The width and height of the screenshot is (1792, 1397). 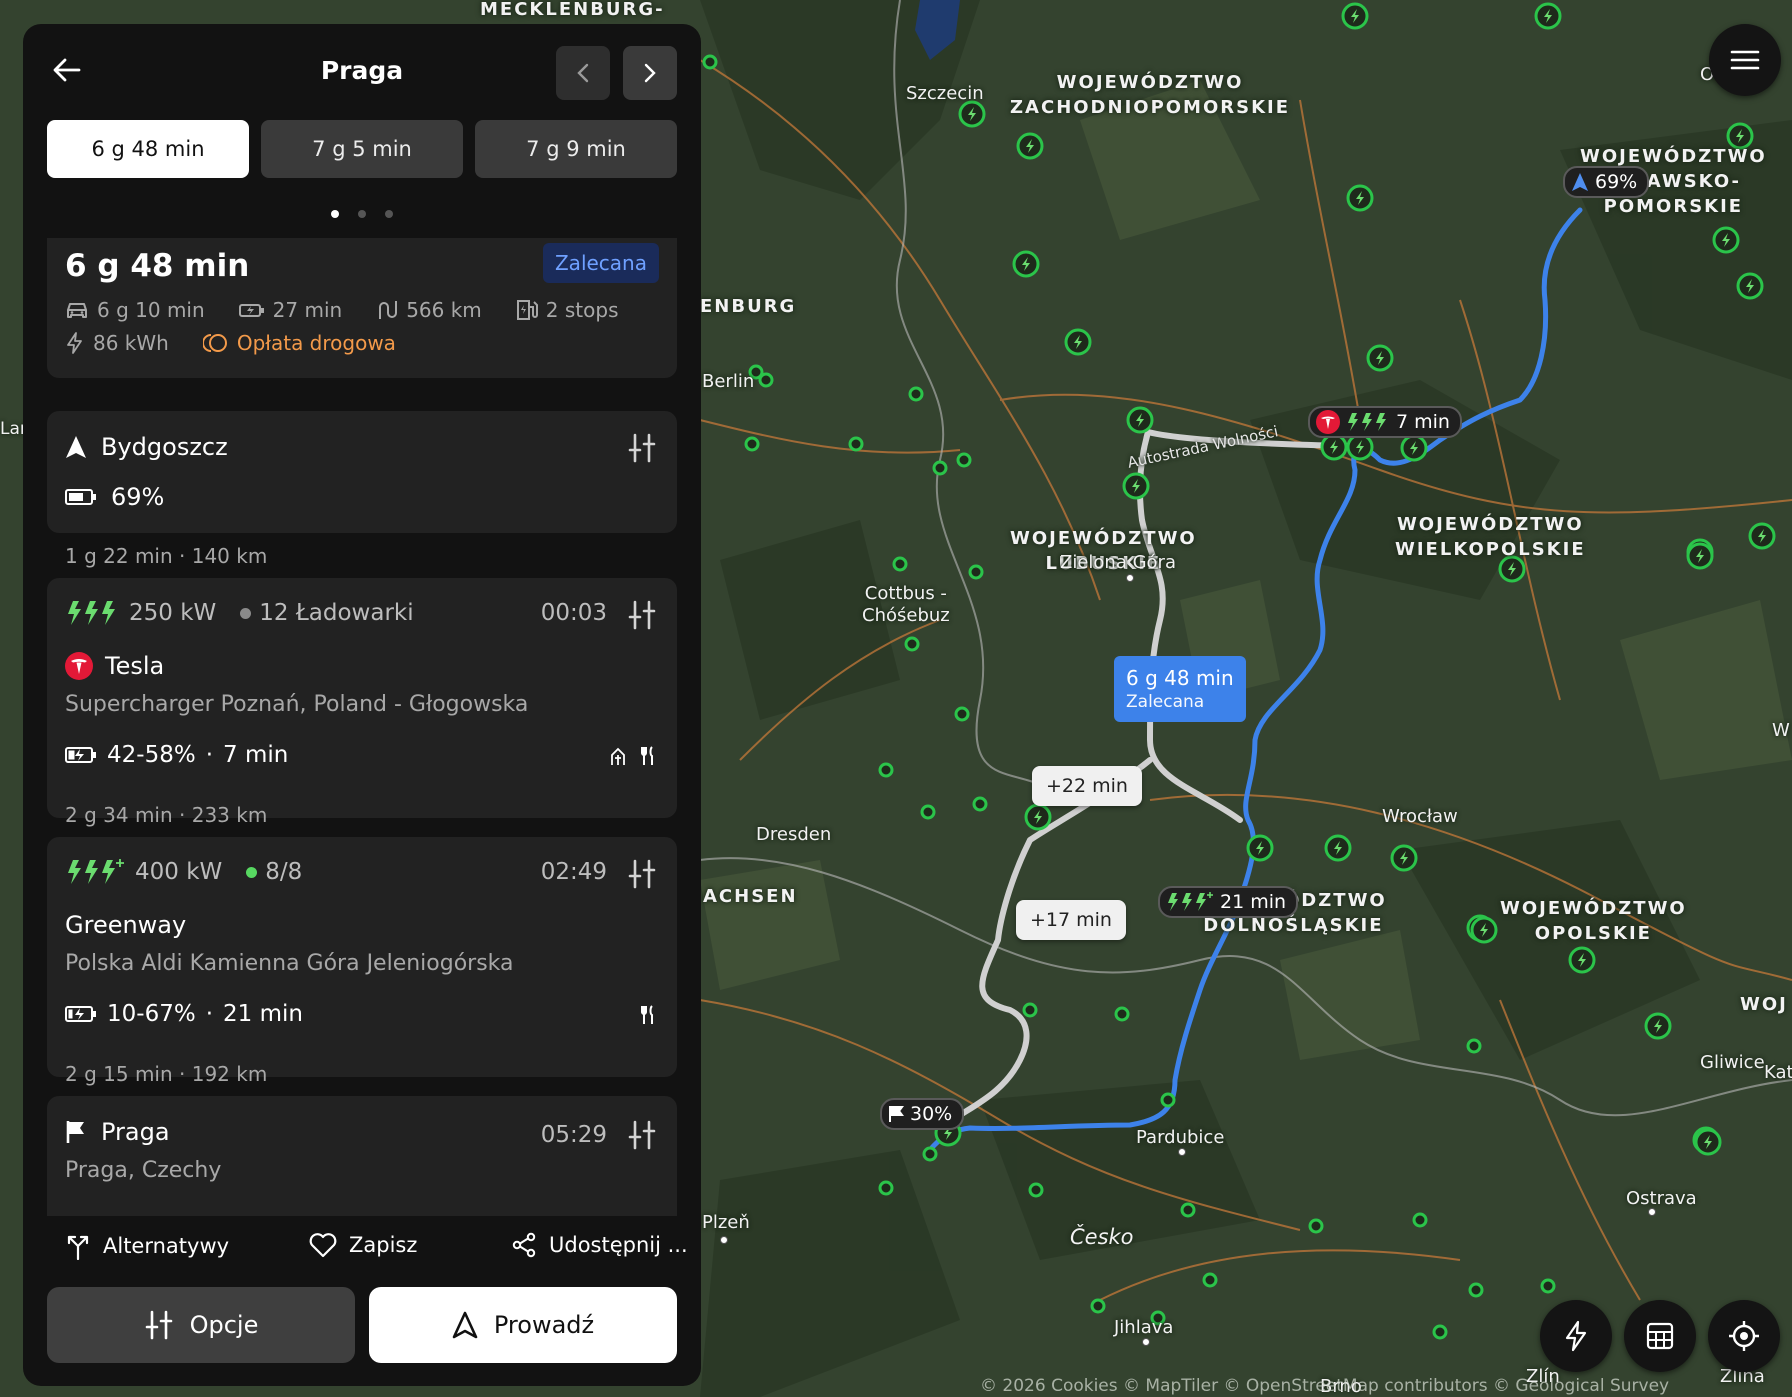 I want to click on origin-battery: 69%, so click(x=138, y=497).